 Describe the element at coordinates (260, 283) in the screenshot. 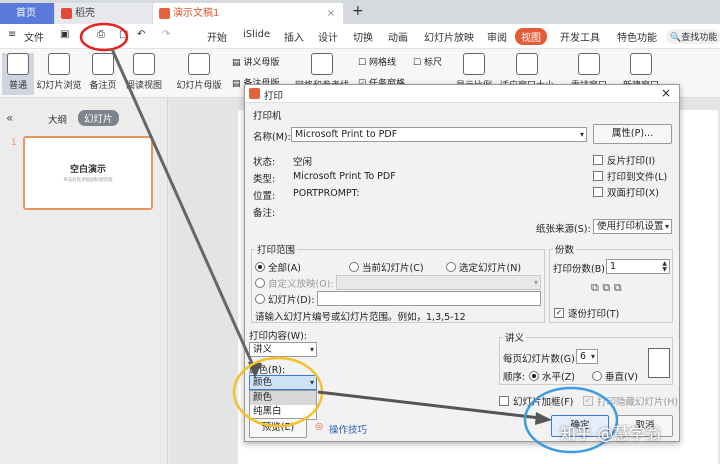

I see `custom-show-radio` at that location.